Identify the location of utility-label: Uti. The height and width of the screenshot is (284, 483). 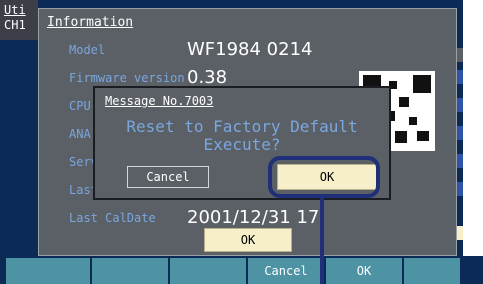
(15, 10).